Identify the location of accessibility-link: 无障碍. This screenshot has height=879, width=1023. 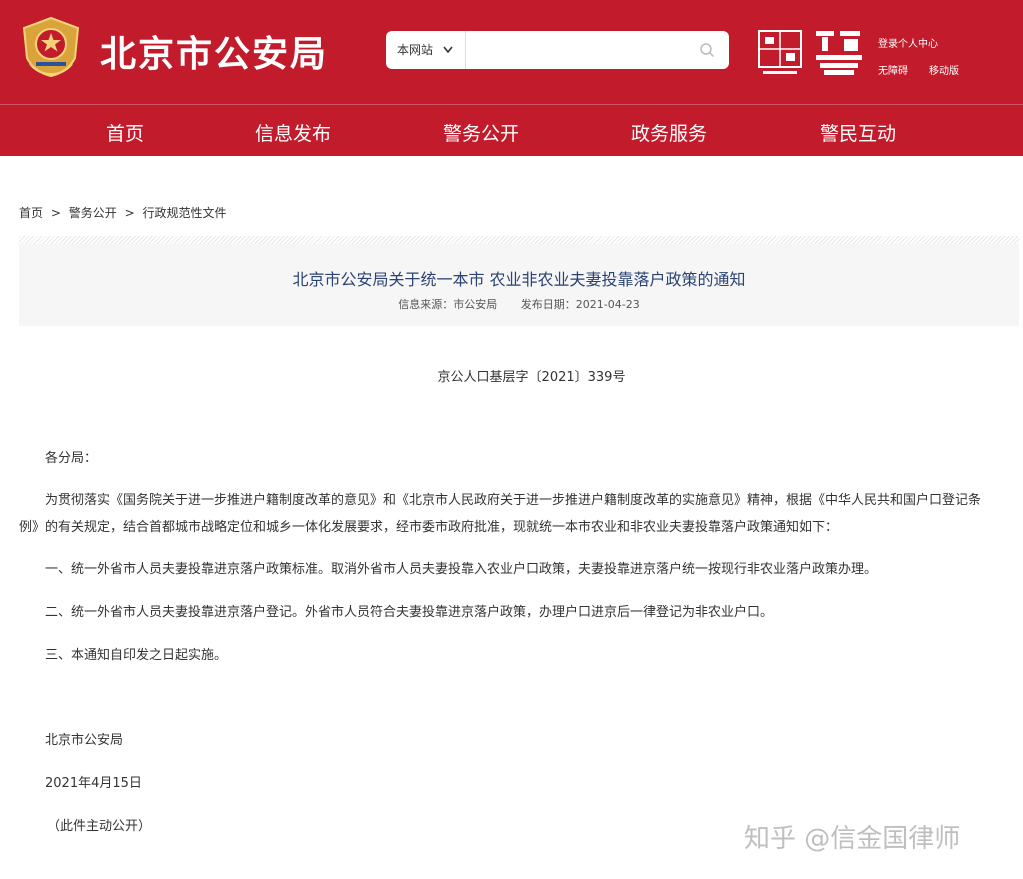
(893, 69).